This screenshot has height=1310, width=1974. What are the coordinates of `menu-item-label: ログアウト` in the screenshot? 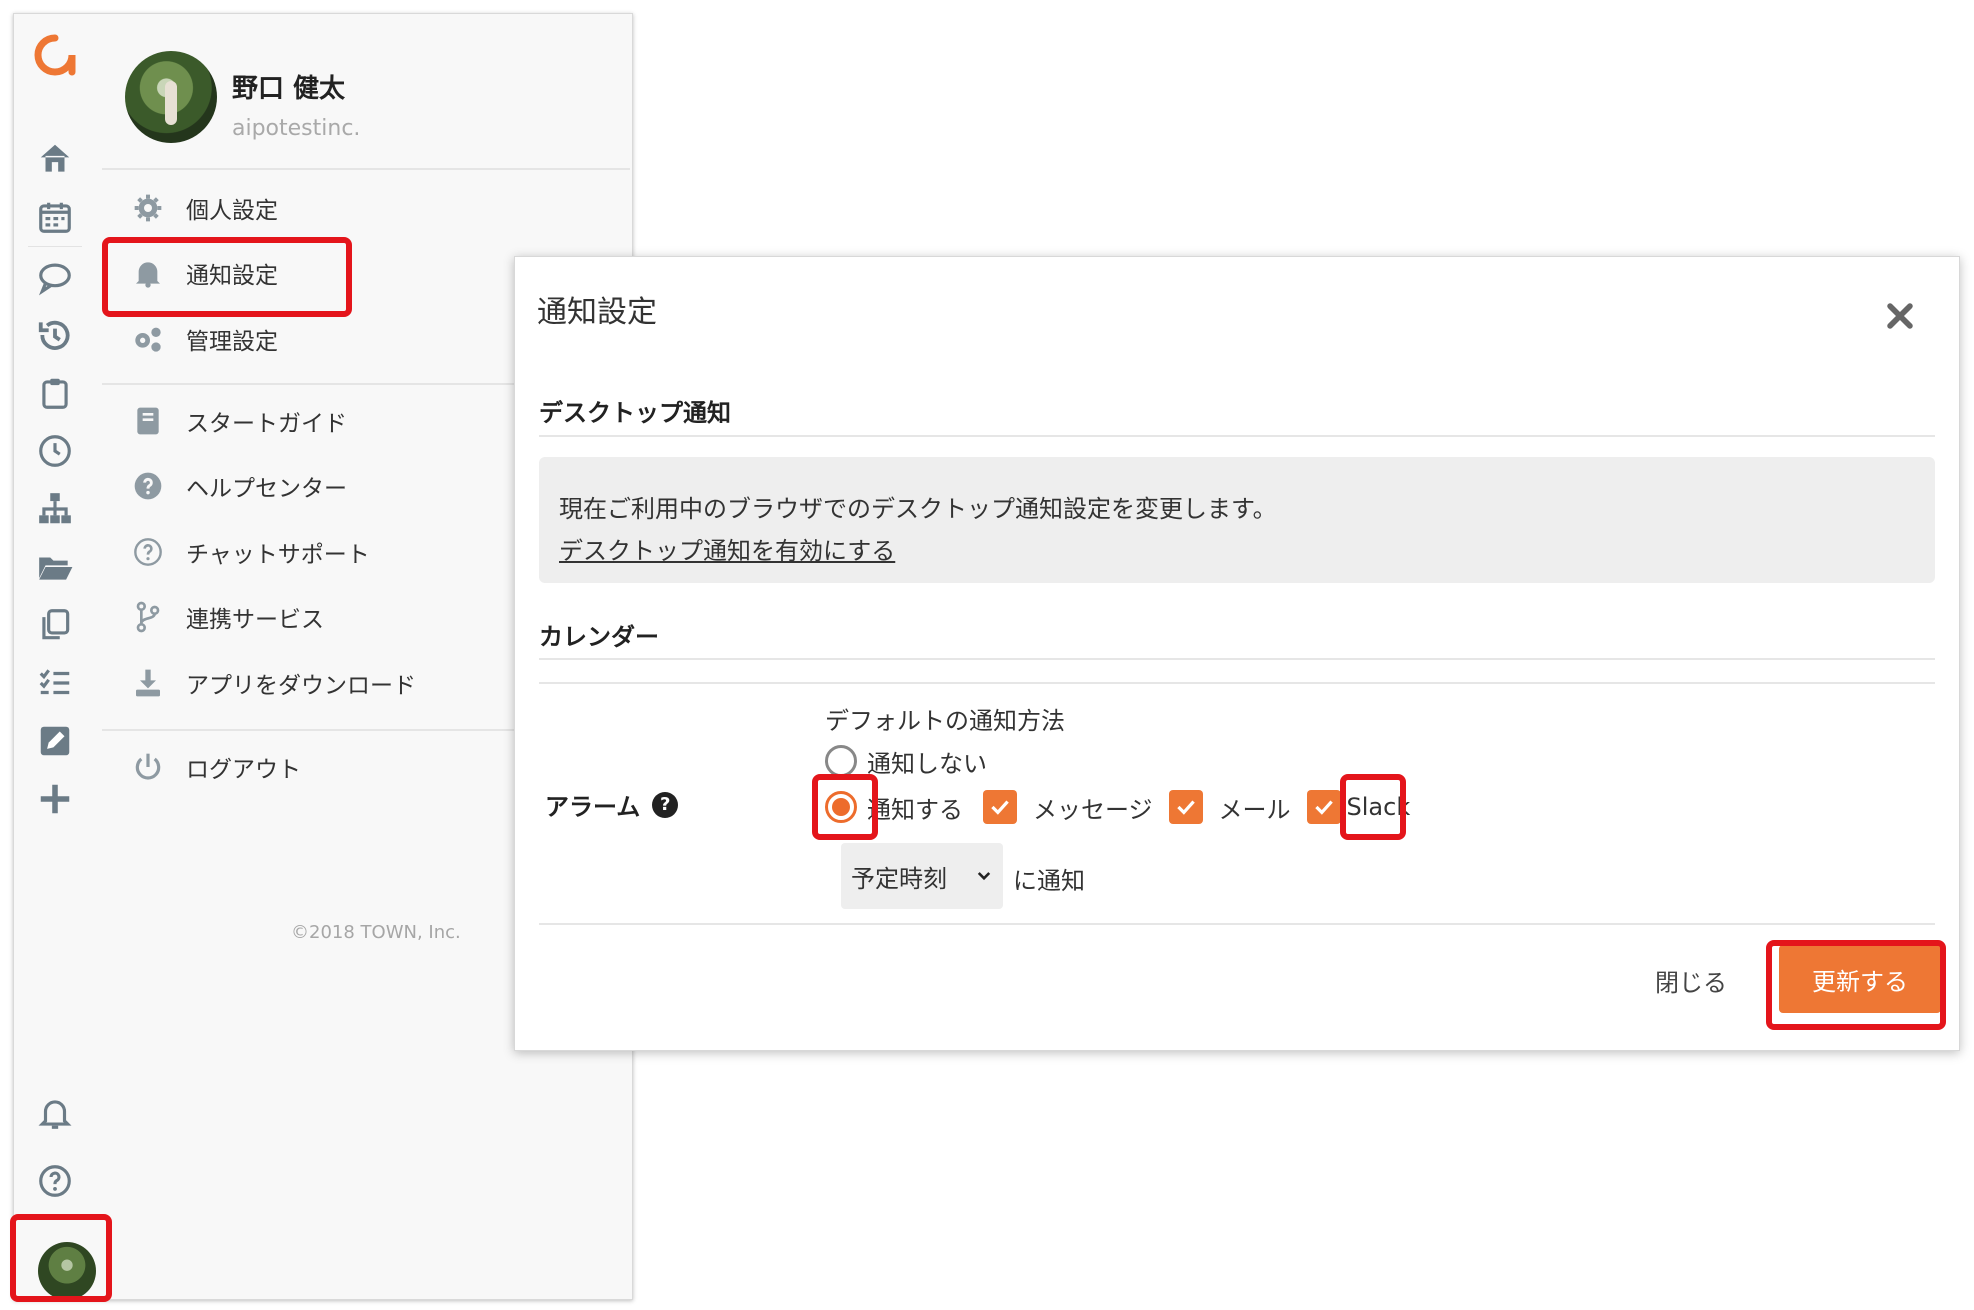 It's located at (243, 770).